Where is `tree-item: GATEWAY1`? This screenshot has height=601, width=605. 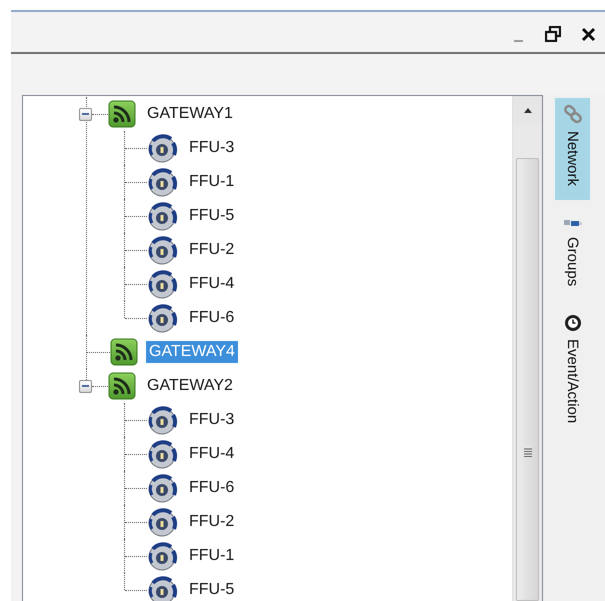 tree-item: GATEWAY1 is located at coordinates (190, 114).